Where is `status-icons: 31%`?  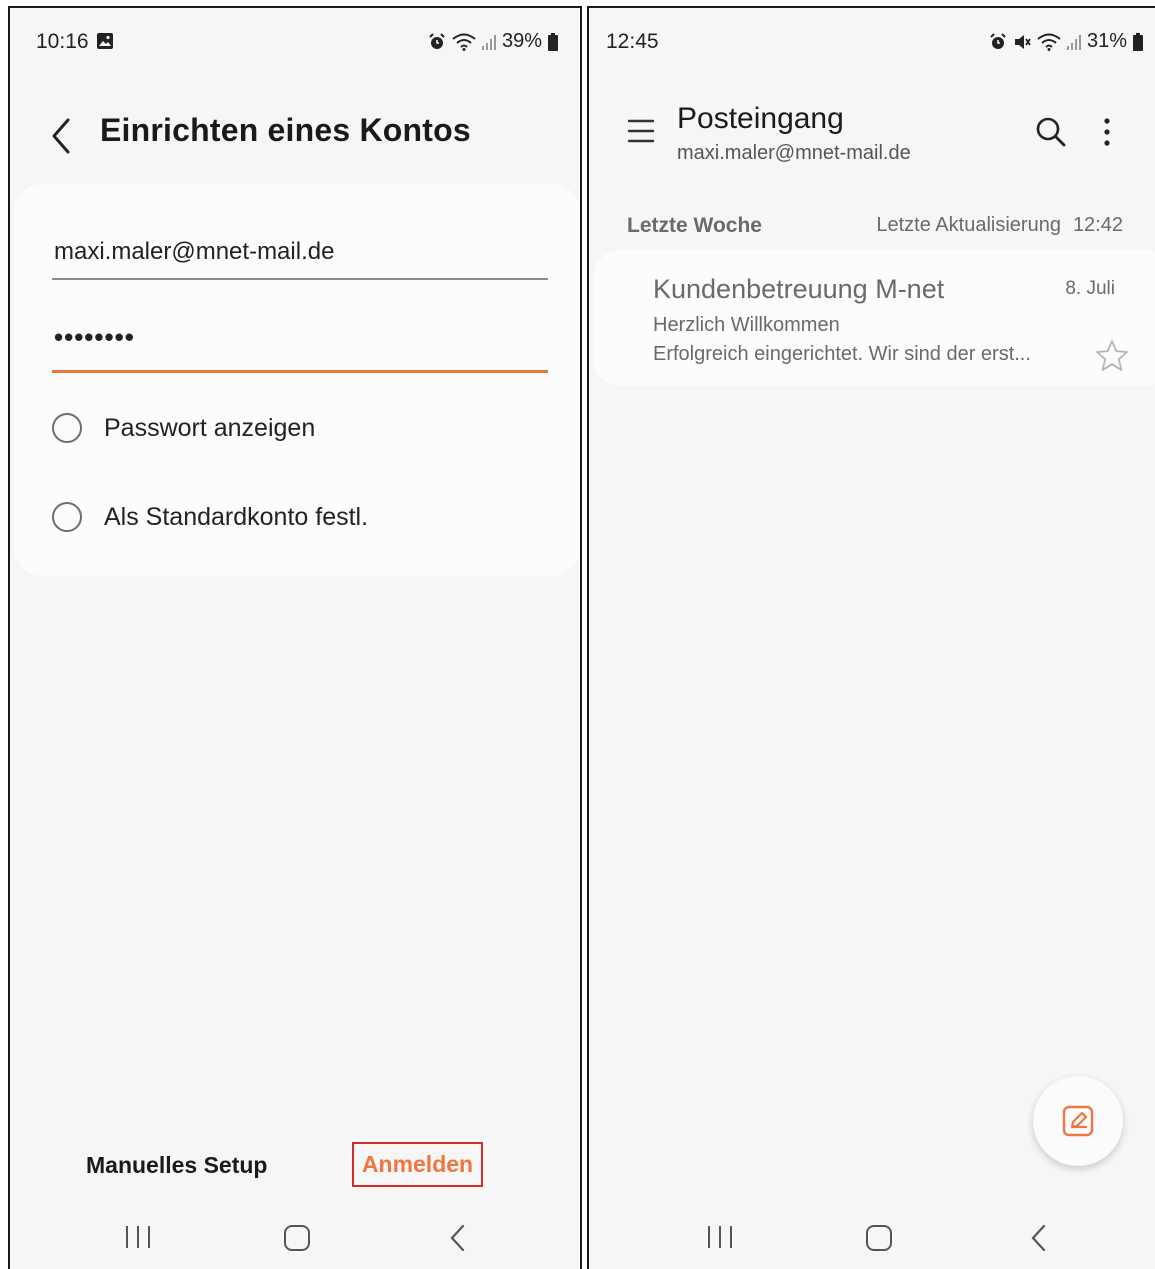 status-icons: 31% is located at coordinates (1066, 41).